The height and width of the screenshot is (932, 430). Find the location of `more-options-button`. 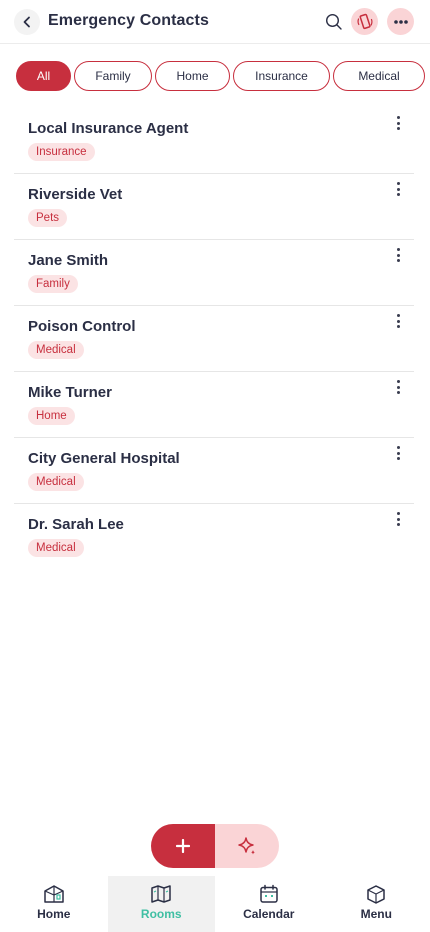

more-options-button is located at coordinates (400, 21).